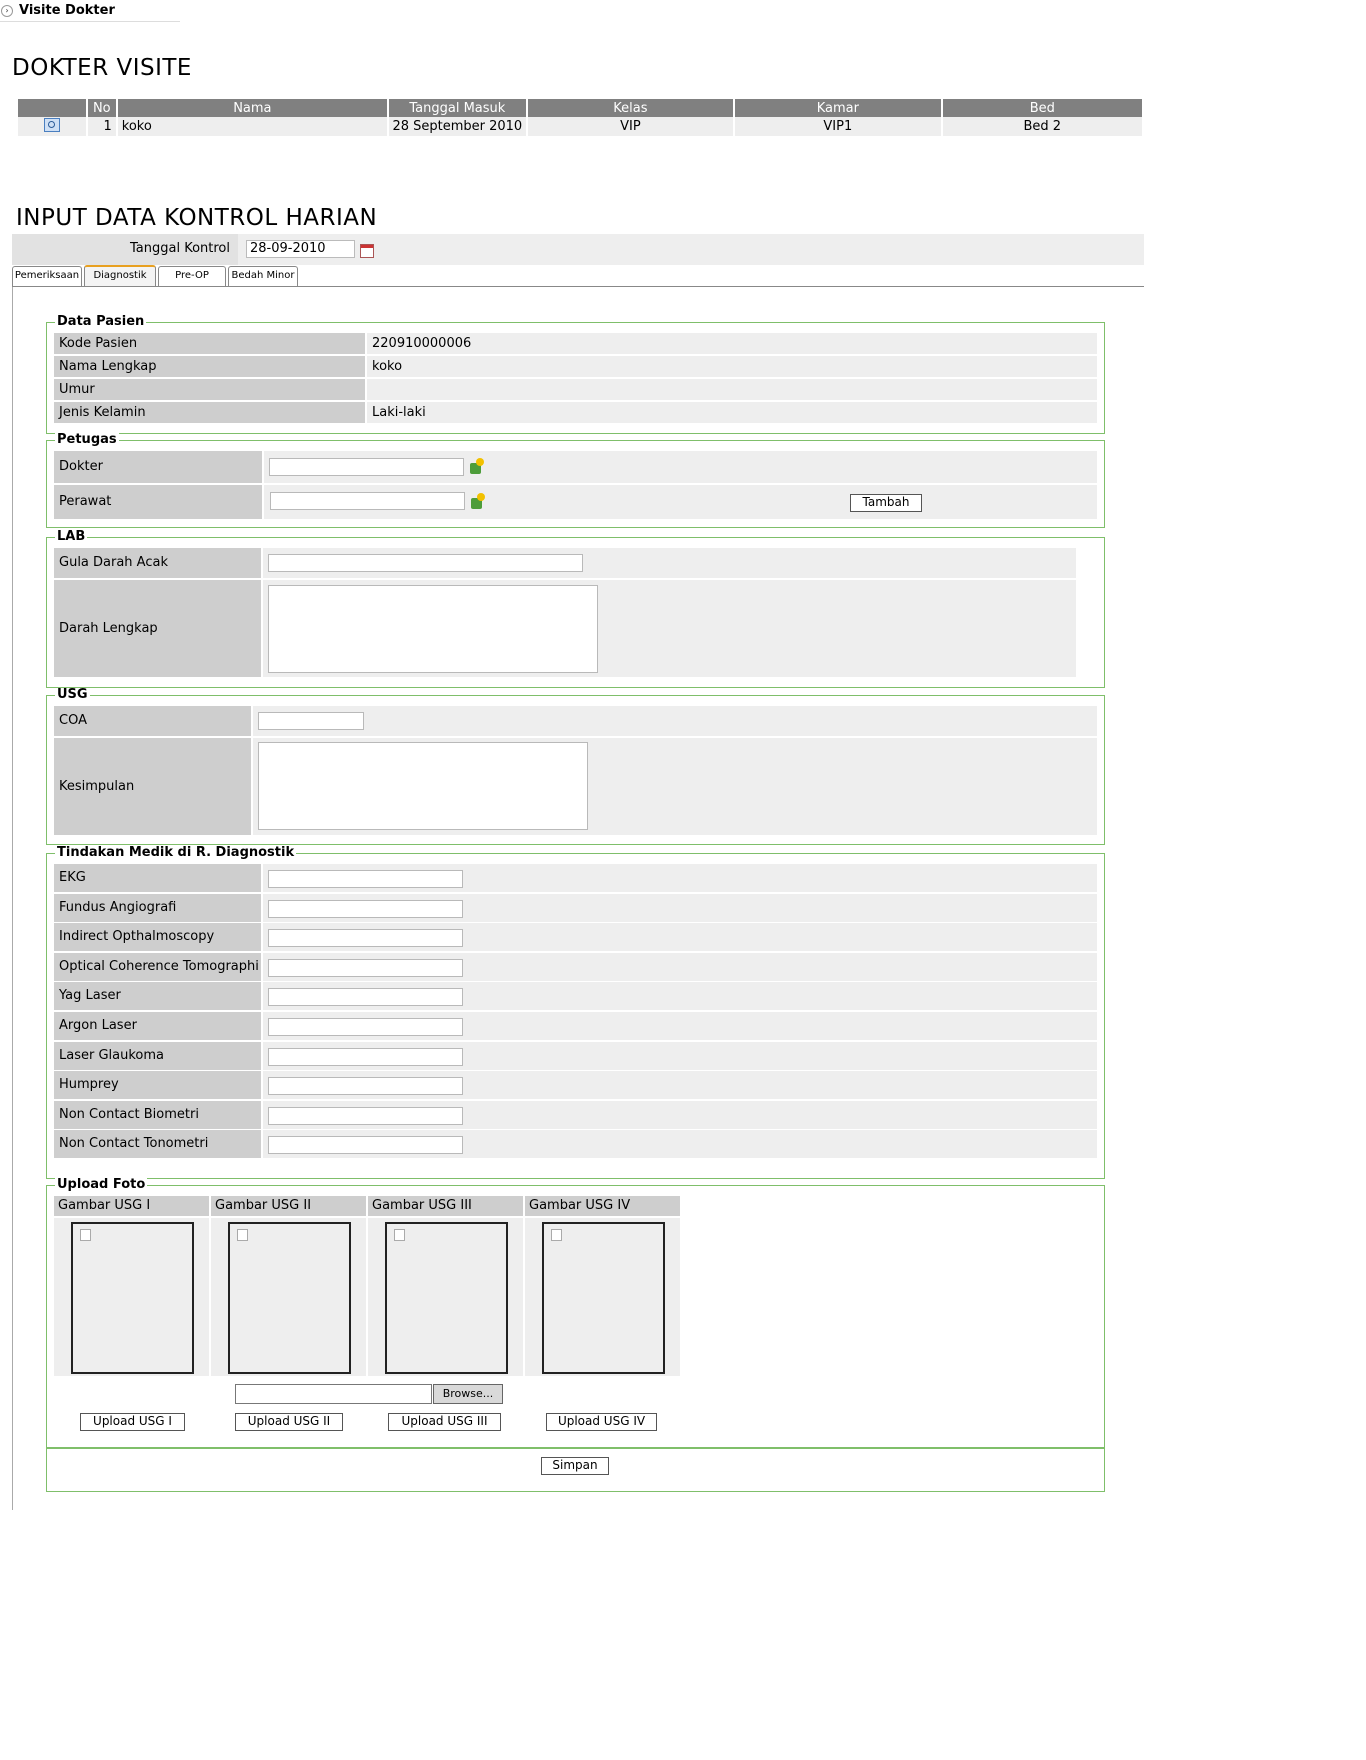  What do you see at coordinates (131, 1206) in the screenshot?
I see `gambar-usg-1-header: Gambar USG I` at bounding box center [131, 1206].